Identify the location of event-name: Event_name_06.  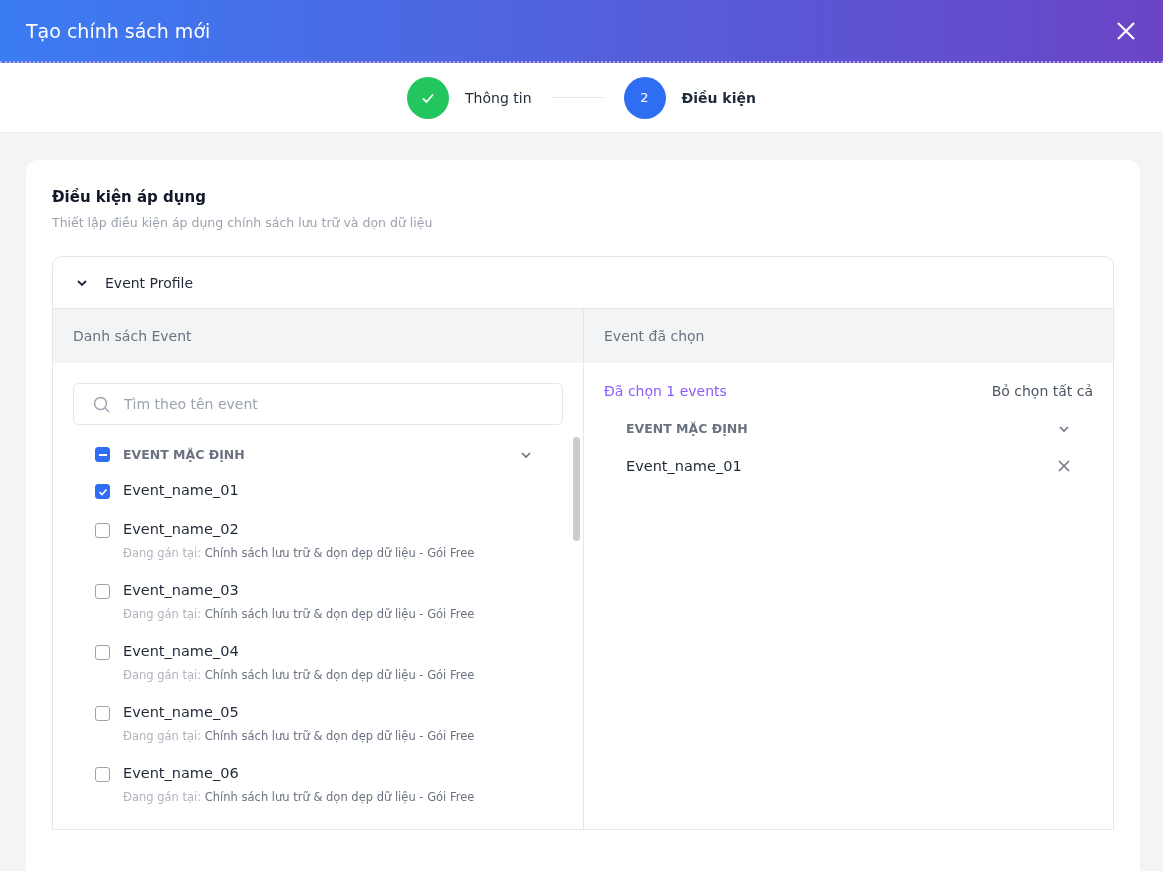
(181, 773).